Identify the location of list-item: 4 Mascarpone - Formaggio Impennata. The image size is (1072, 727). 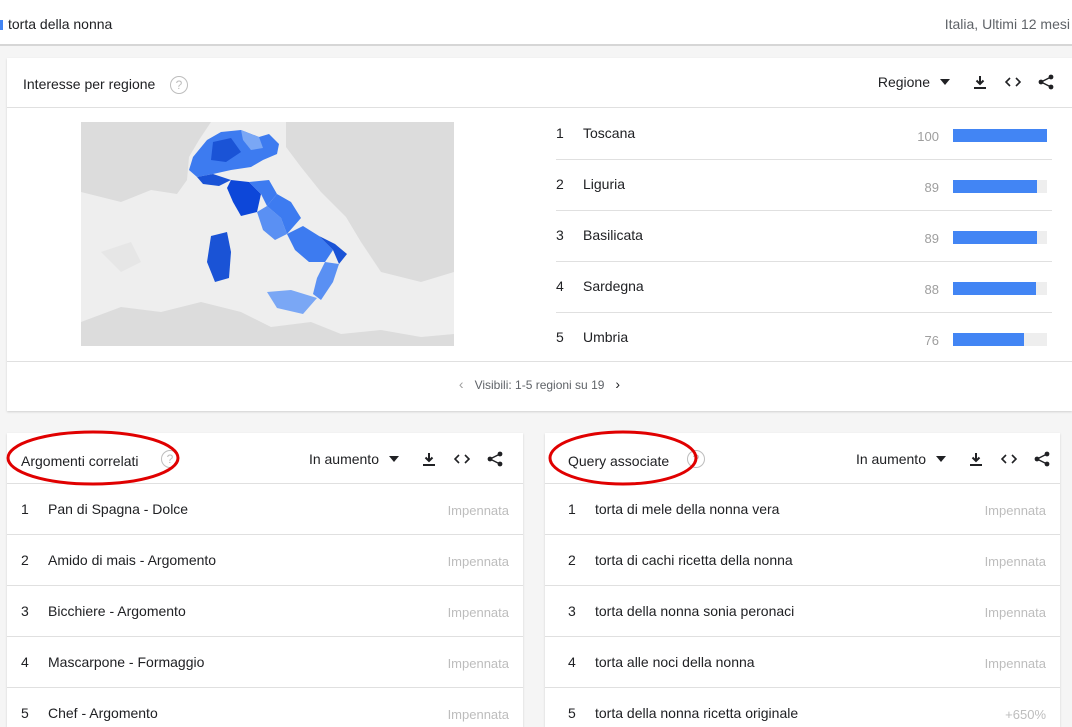
(265, 662).